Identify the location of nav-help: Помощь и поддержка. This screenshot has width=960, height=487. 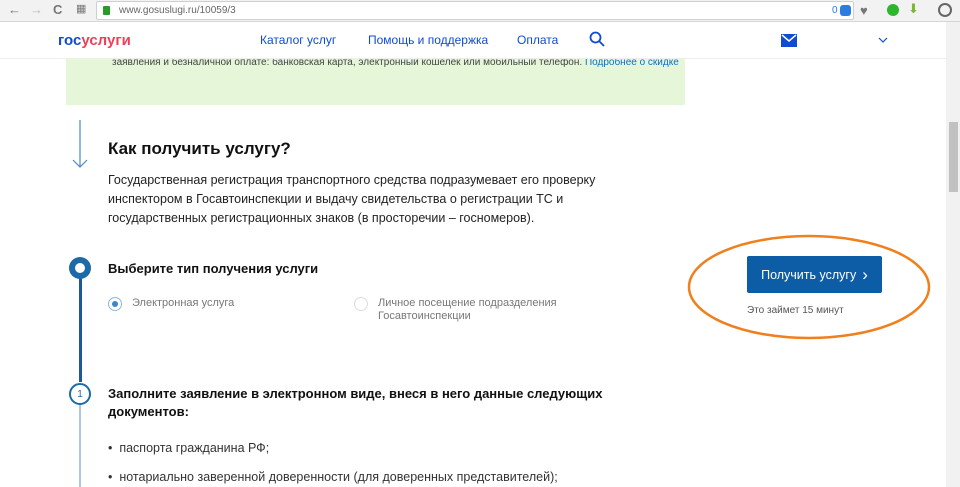
(428, 40).